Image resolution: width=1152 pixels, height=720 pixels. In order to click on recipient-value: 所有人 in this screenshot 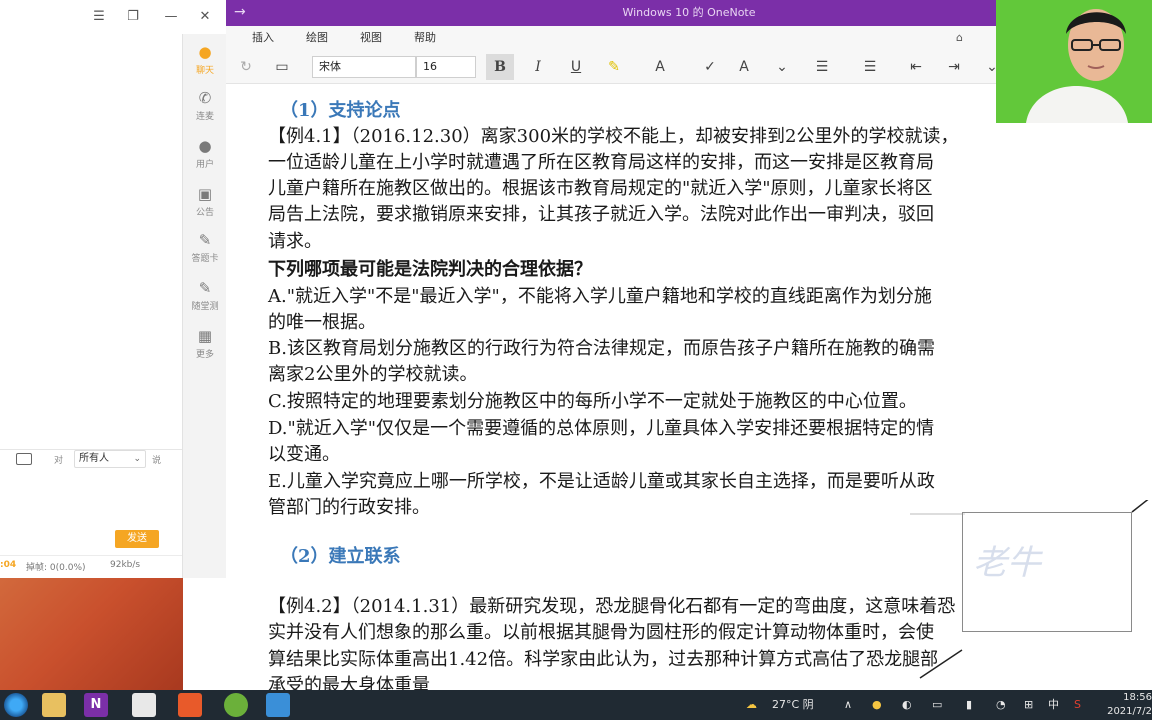, I will do `click(94, 458)`.